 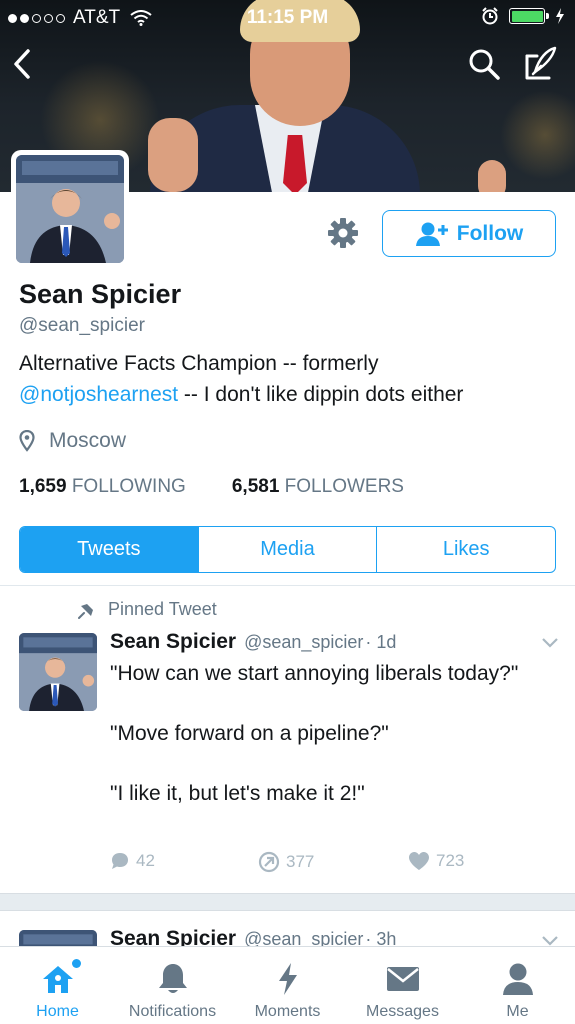 I want to click on followers-stat: 6,581 FOLLOWERS, so click(x=318, y=487).